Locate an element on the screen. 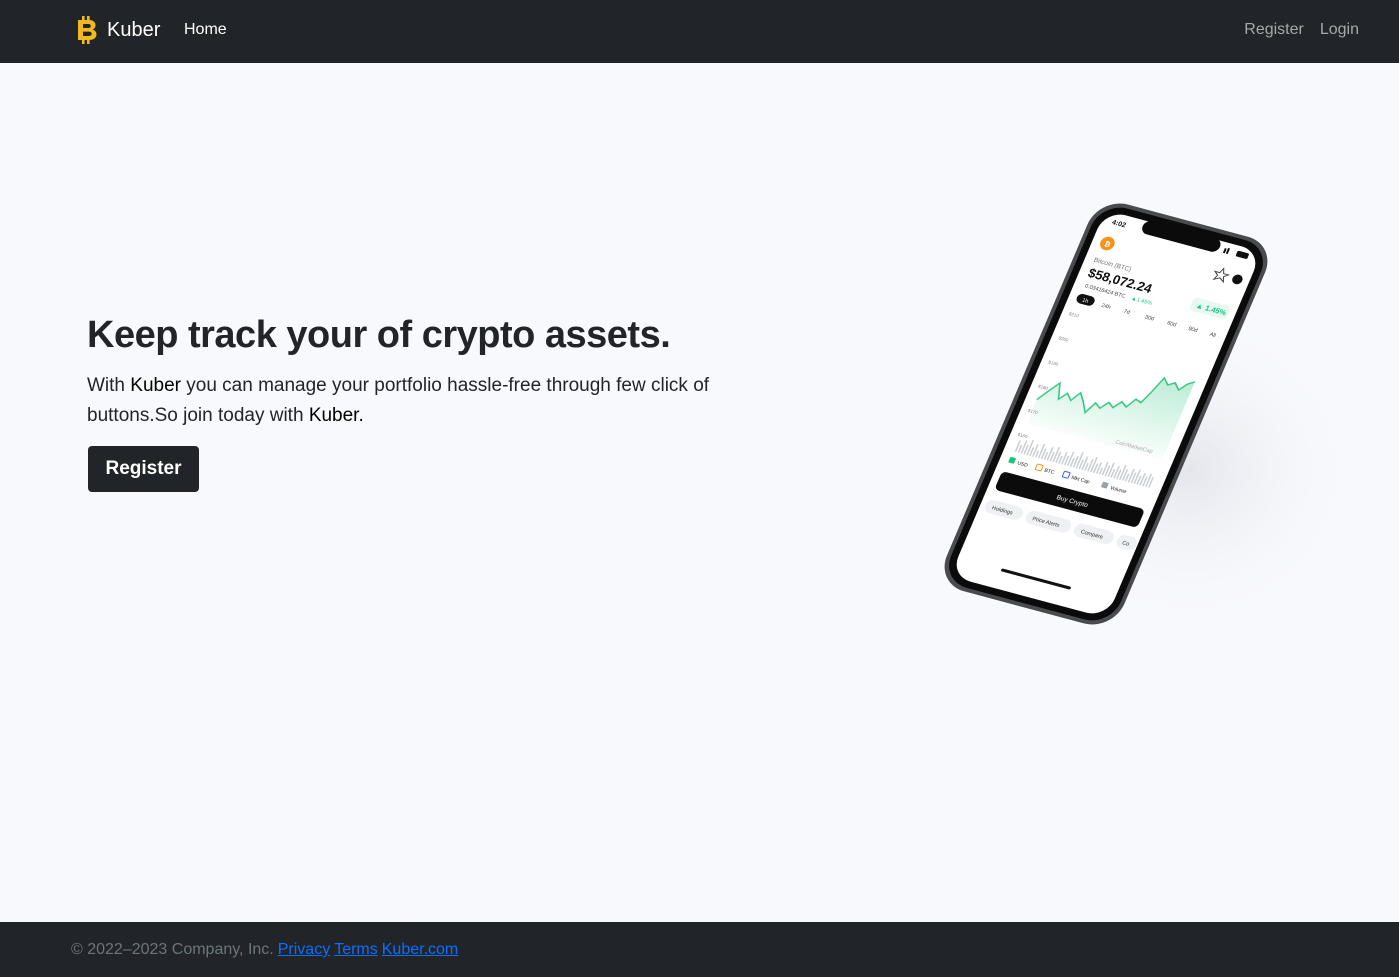 Image resolution: width=1399 pixels, height=977 pixels. footer-terms-link: Terms is located at coordinates (356, 949).